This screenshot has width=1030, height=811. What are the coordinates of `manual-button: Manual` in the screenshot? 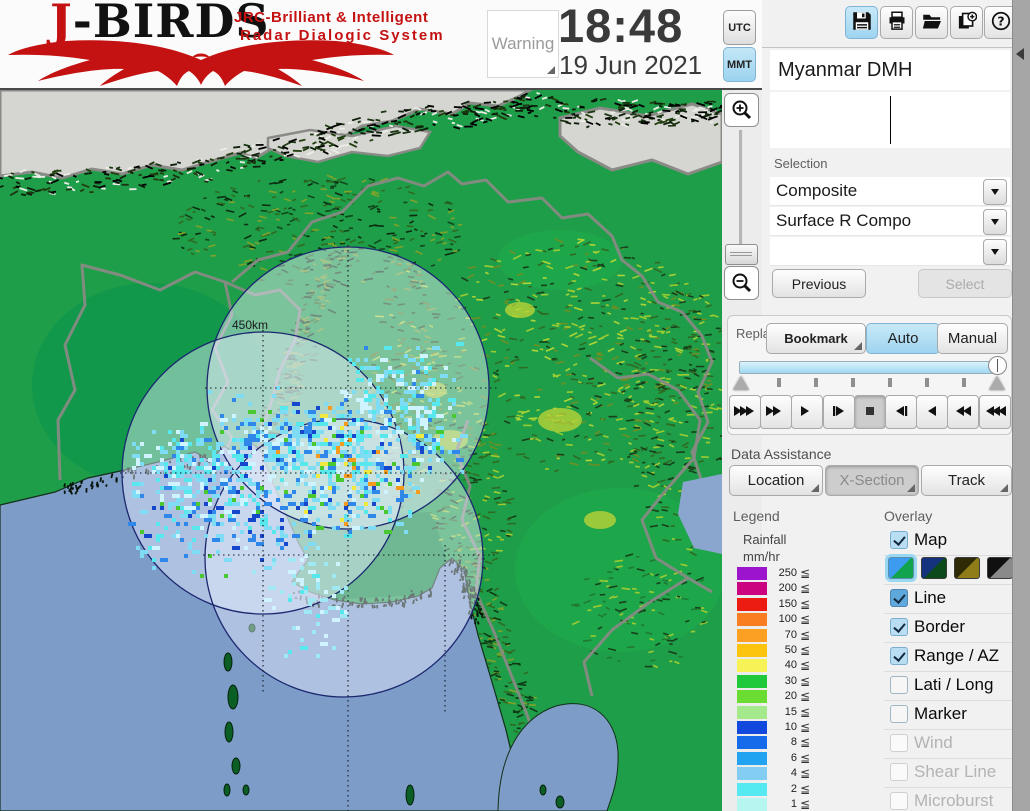 It's located at (972, 338).